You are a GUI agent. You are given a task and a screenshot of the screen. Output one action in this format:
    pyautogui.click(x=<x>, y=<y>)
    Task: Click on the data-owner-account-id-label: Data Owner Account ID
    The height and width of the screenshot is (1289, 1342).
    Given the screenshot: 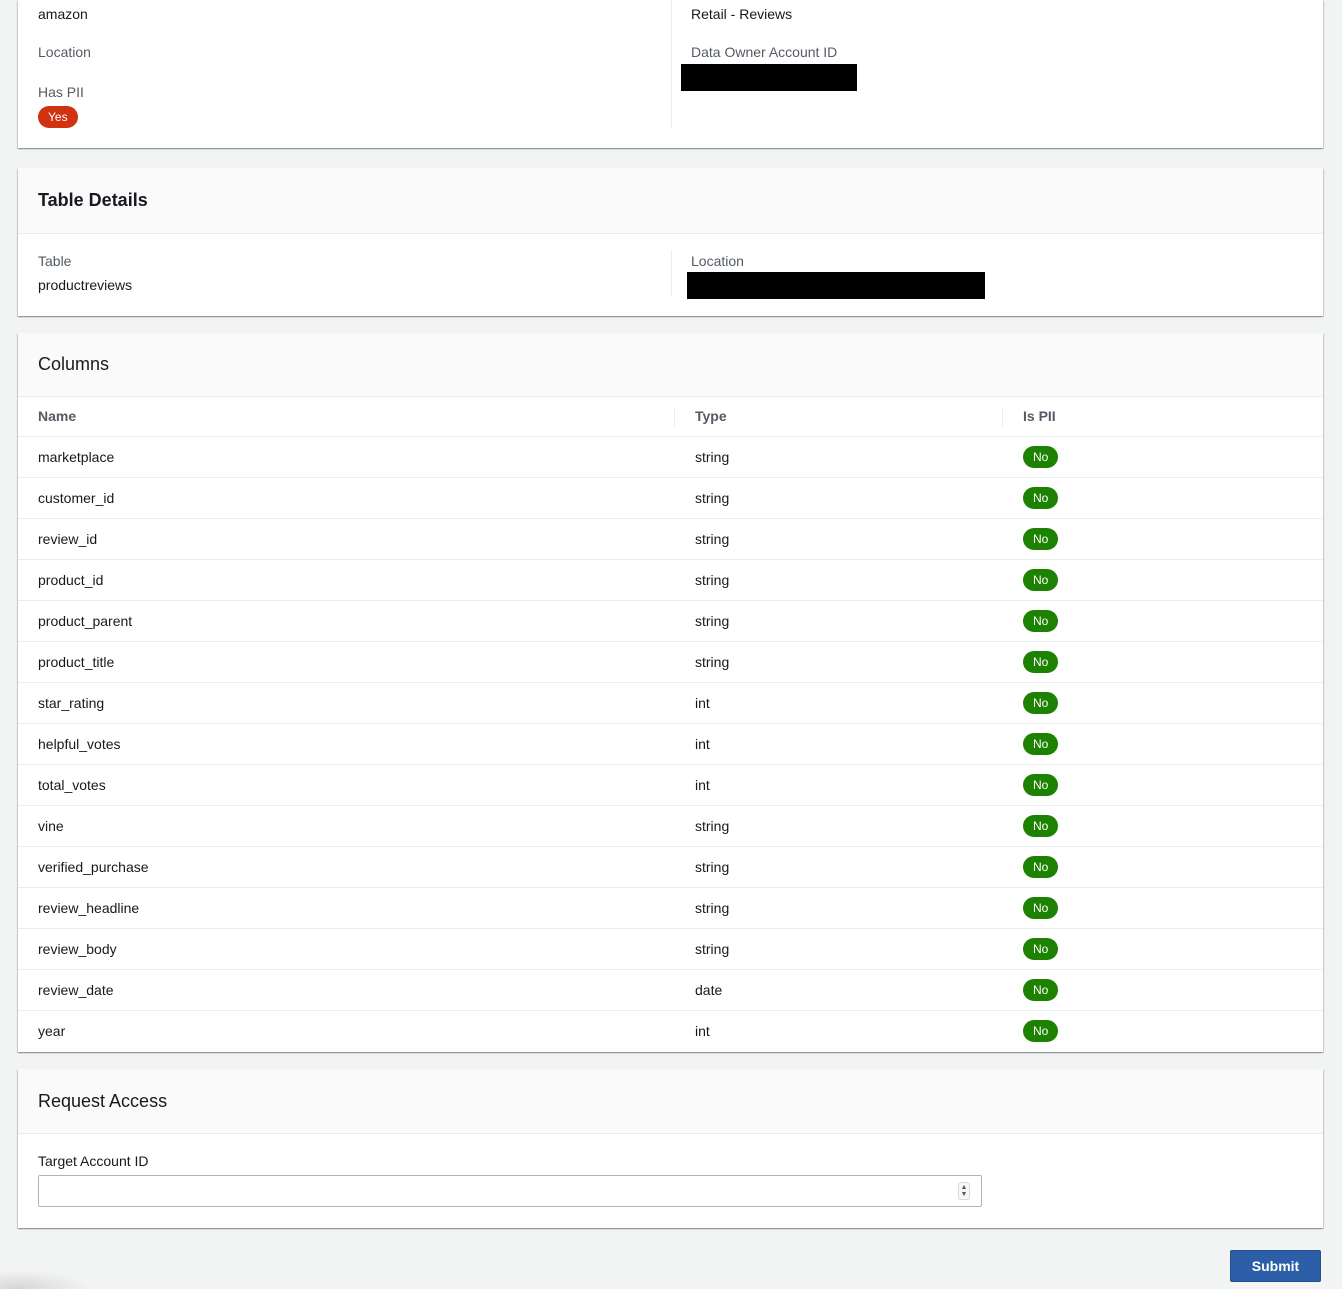 What is the action you would take?
    pyautogui.click(x=764, y=52)
    